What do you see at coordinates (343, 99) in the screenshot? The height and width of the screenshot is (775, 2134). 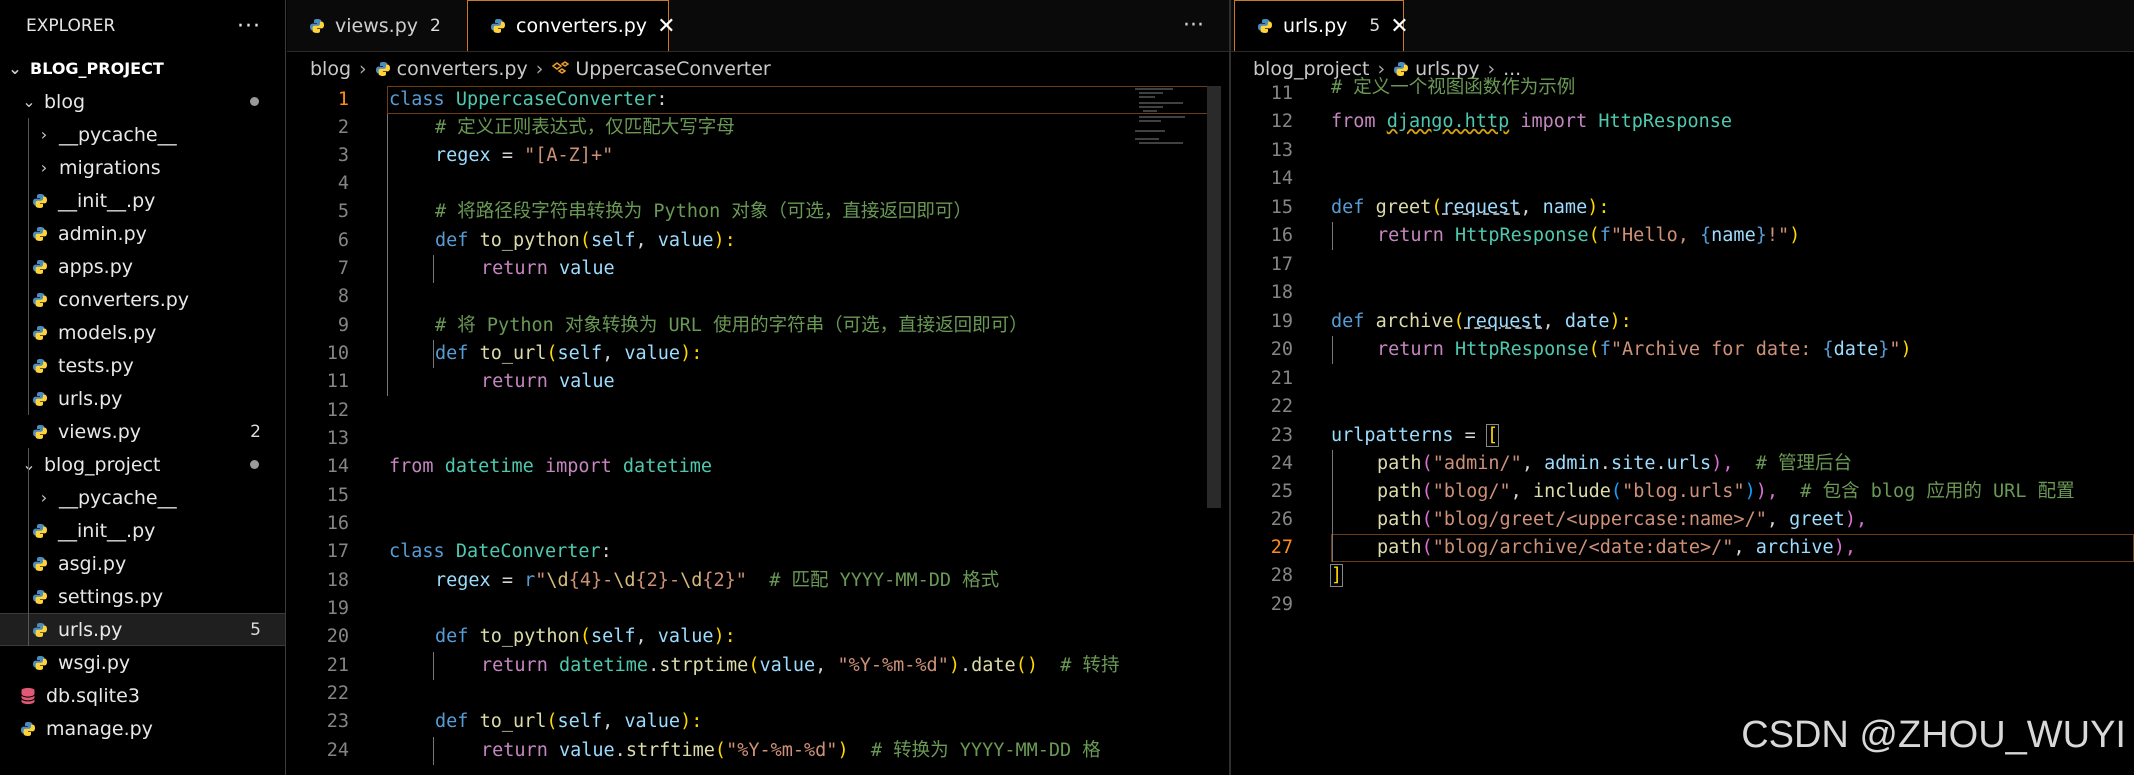 I see `line-number: 1` at bounding box center [343, 99].